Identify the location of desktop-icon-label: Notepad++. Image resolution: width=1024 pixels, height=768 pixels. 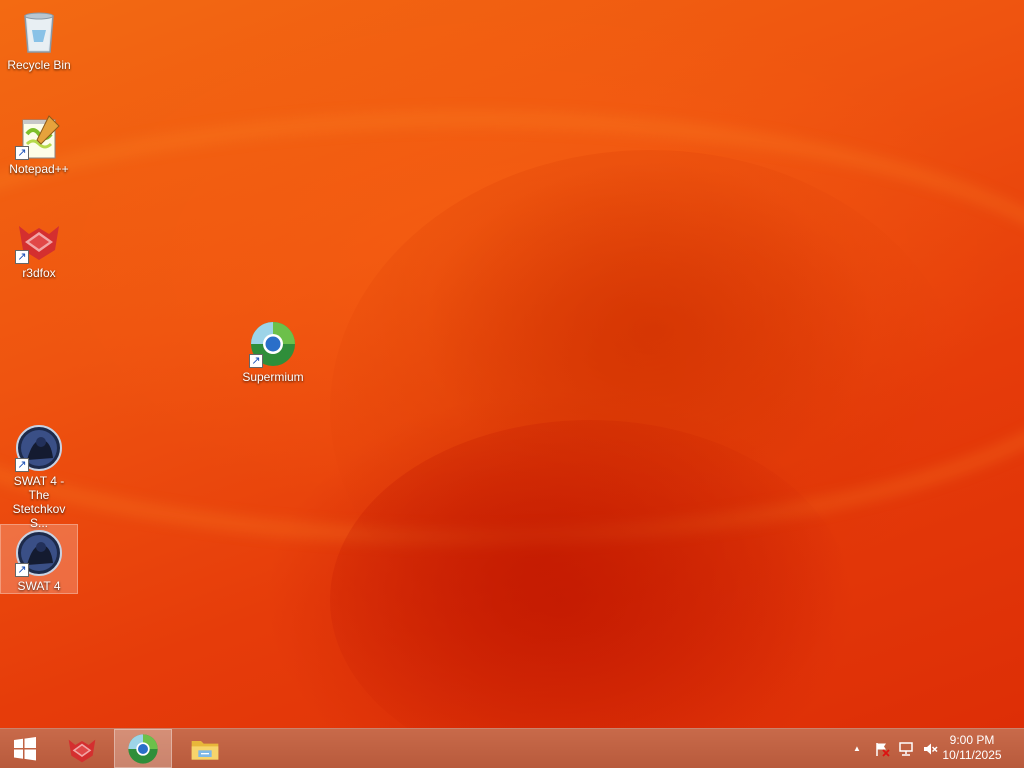
(39, 169).